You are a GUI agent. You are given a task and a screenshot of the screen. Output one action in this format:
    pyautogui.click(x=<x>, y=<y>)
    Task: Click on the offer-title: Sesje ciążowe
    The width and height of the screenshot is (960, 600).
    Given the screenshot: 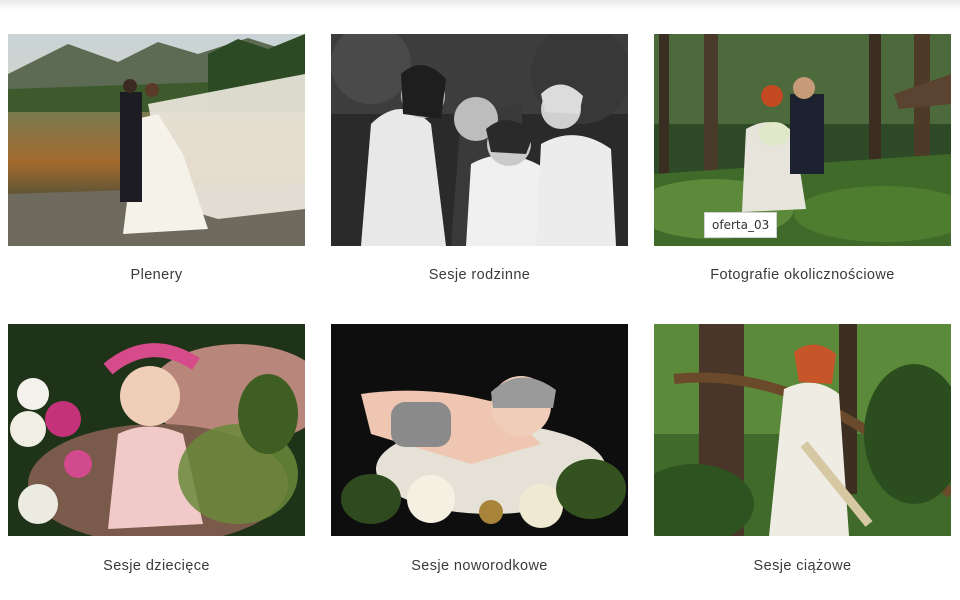 What is the action you would take?
    pyautogui.click(x=802, y=566)
    